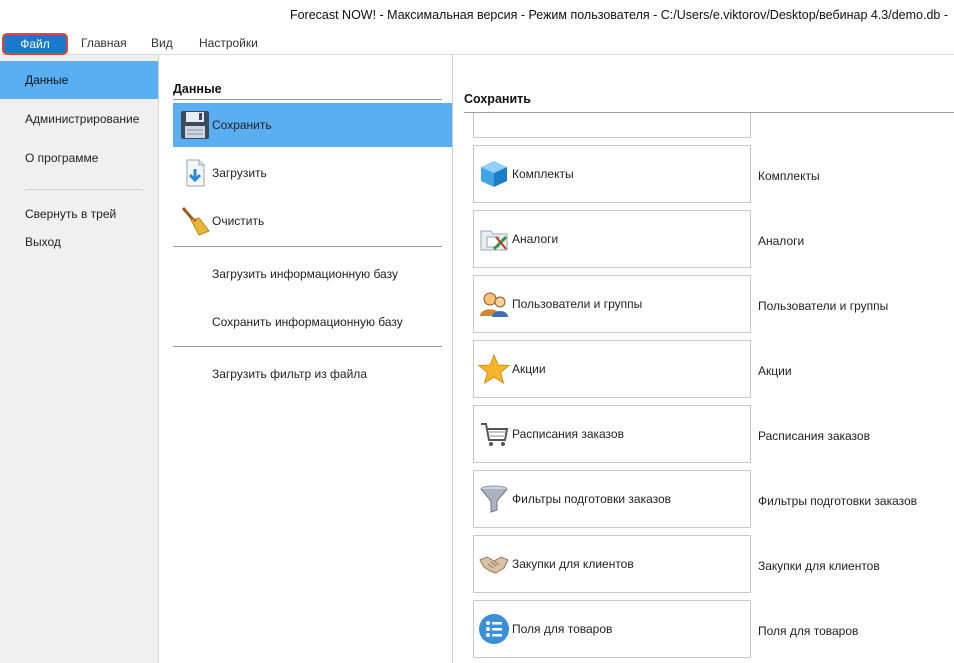  I want to click on download-document-icon, so click(195, 173).